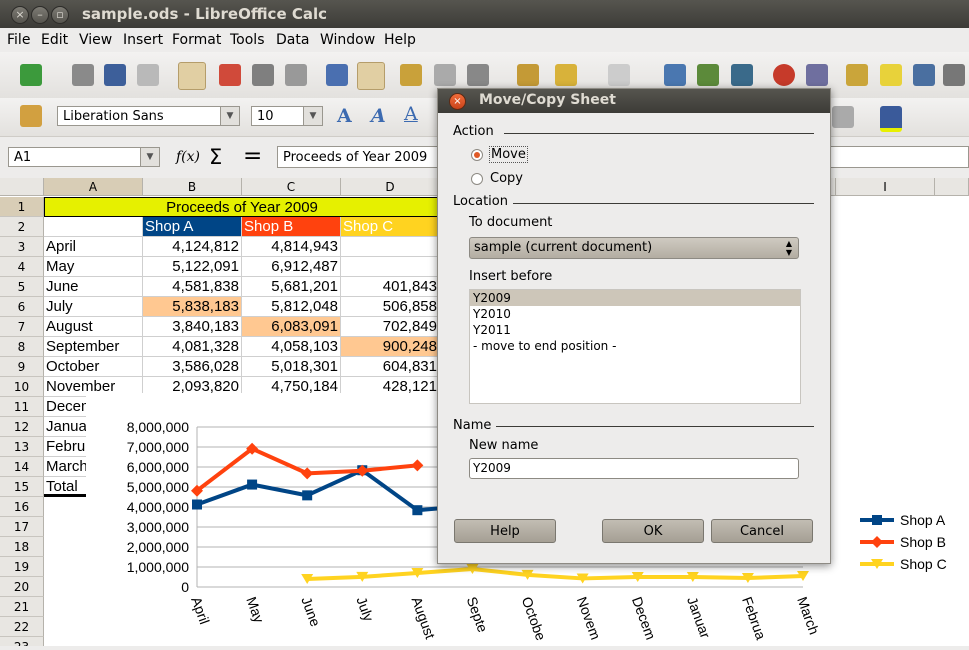 This screenshot has width=969, height=650. I want to click on copy-radio-label: Copy, so click(506, 178).